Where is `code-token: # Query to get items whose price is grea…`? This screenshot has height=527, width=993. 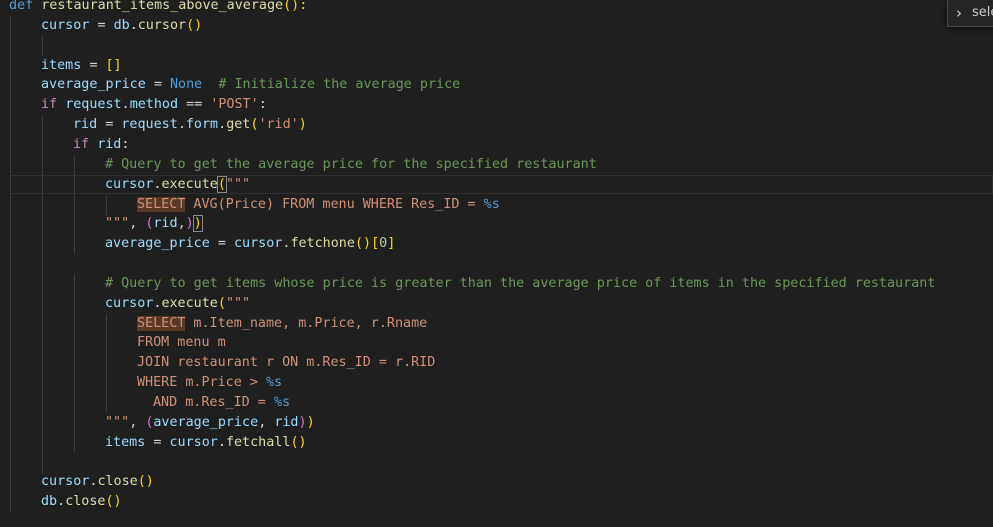 code-token: # Query to get items whose price is grea… is located at coordinates (520, 283).